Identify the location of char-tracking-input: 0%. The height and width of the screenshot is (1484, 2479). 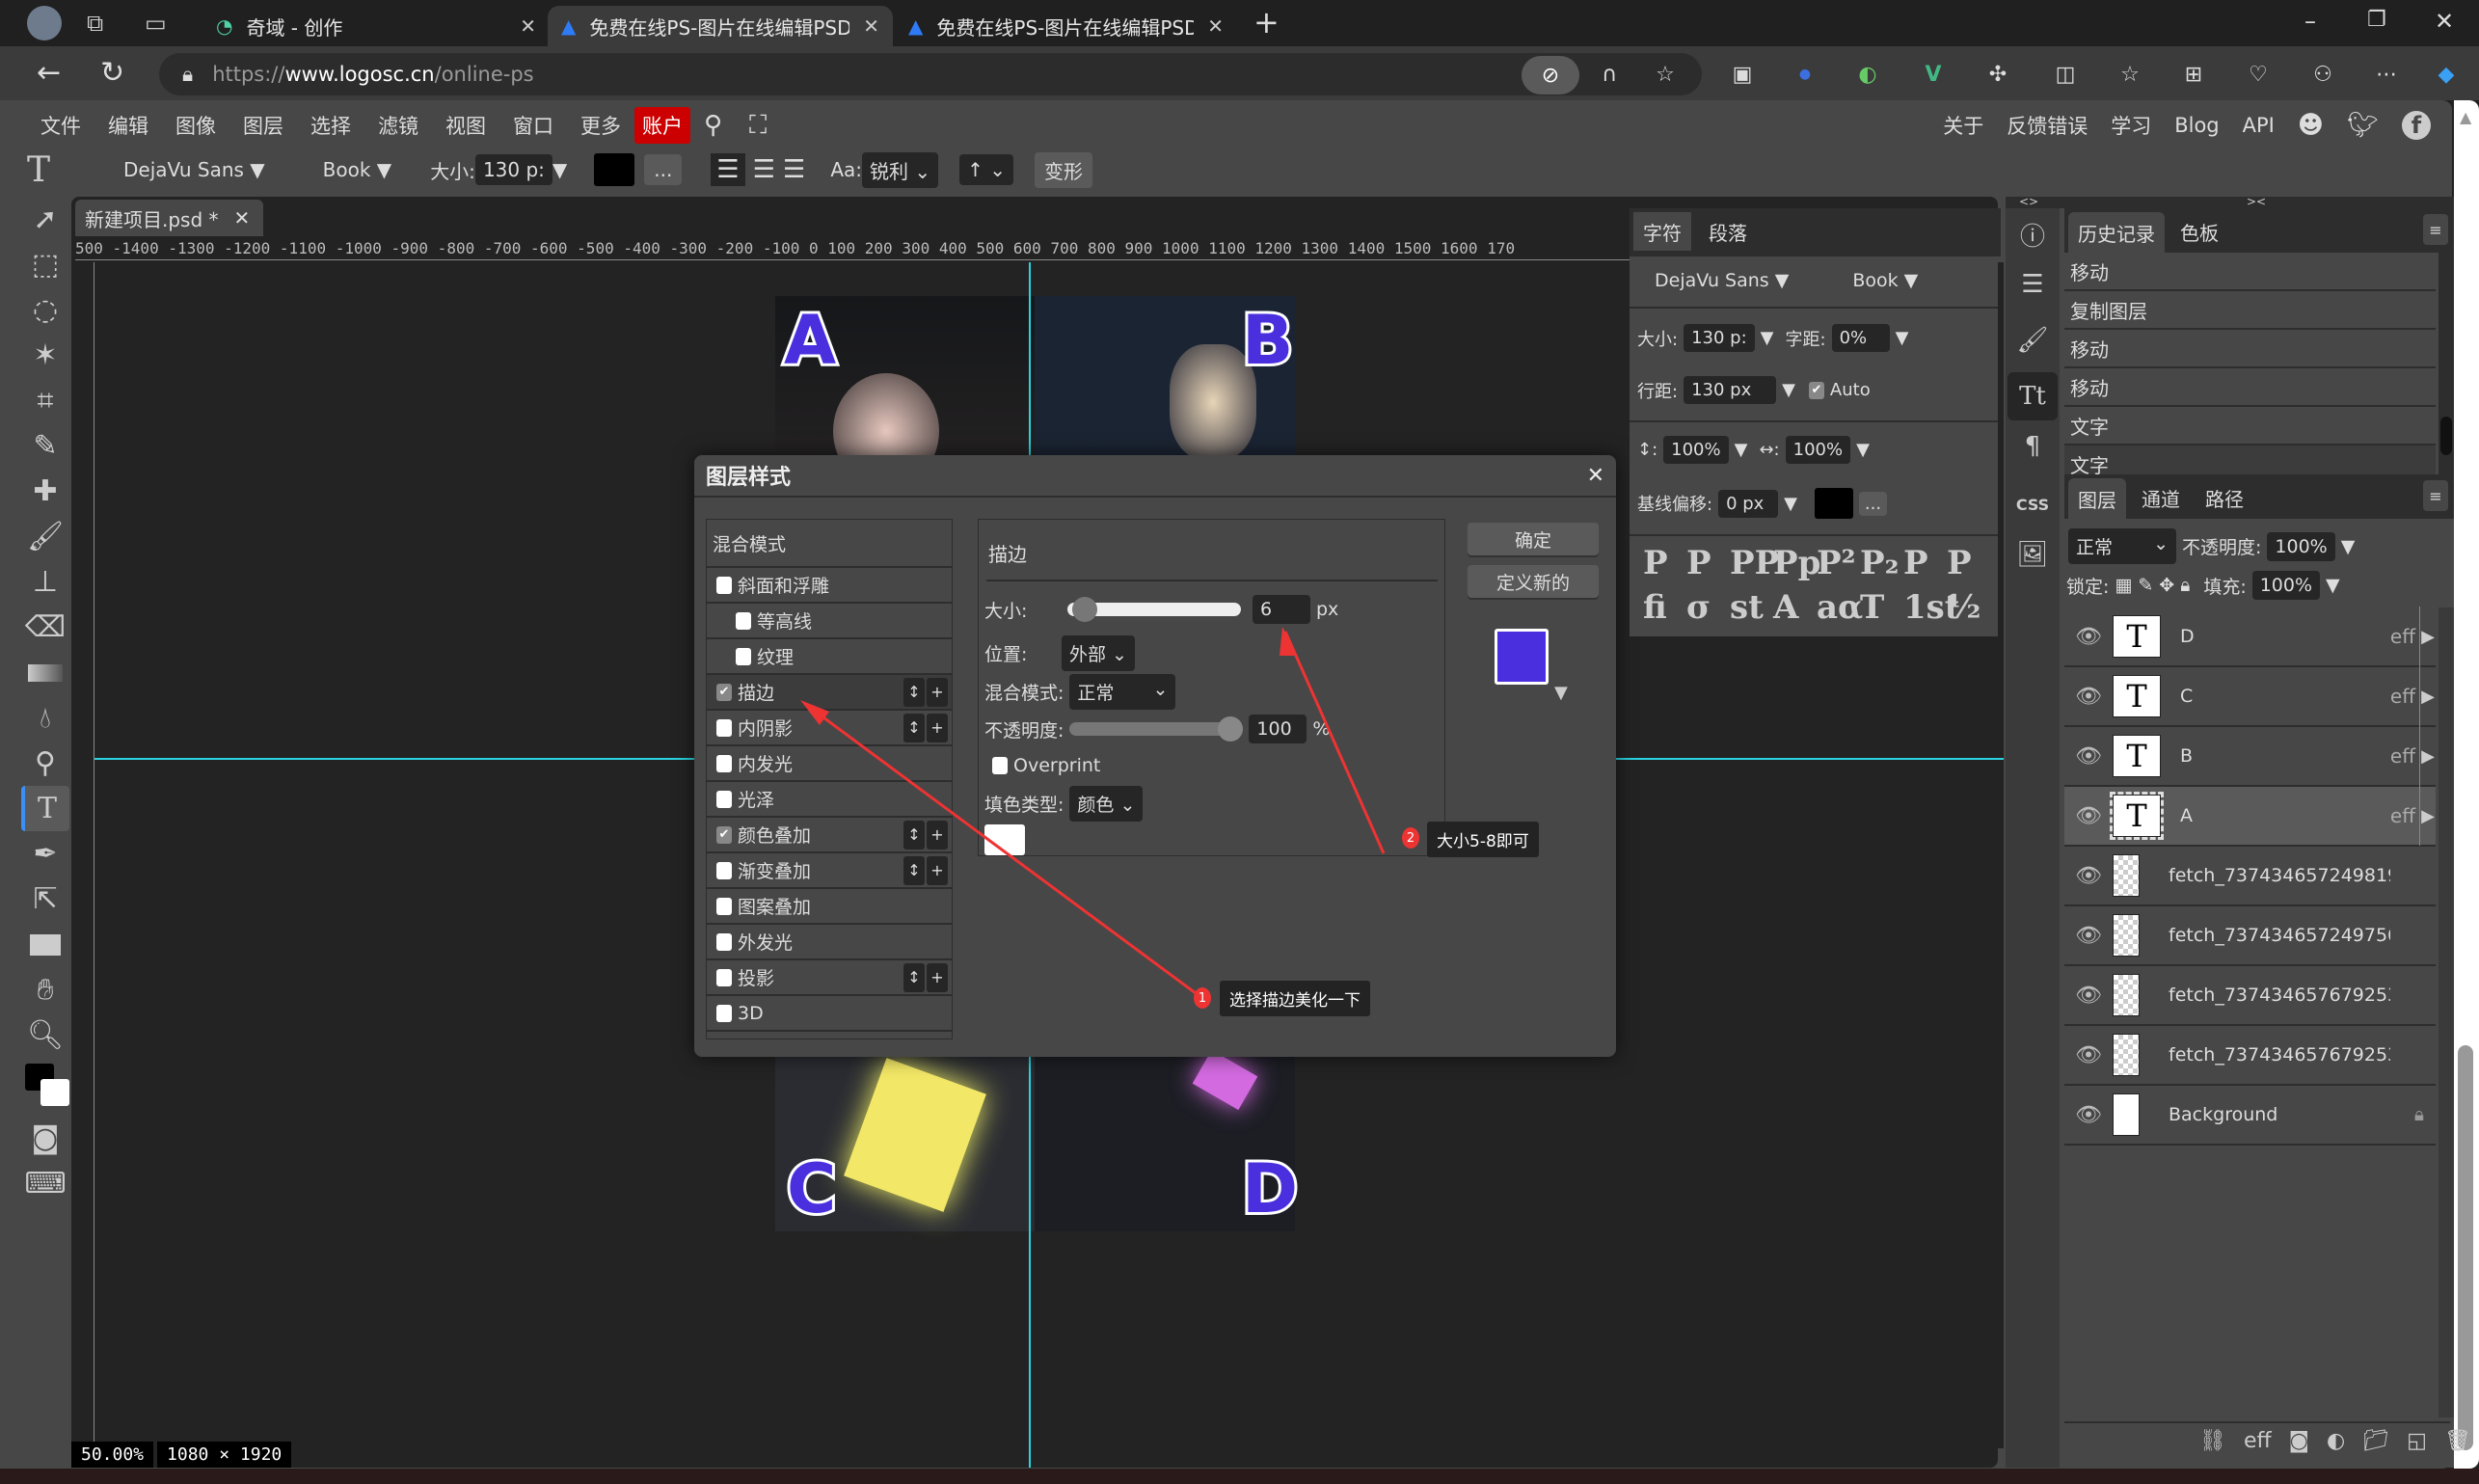
(1860, 338).